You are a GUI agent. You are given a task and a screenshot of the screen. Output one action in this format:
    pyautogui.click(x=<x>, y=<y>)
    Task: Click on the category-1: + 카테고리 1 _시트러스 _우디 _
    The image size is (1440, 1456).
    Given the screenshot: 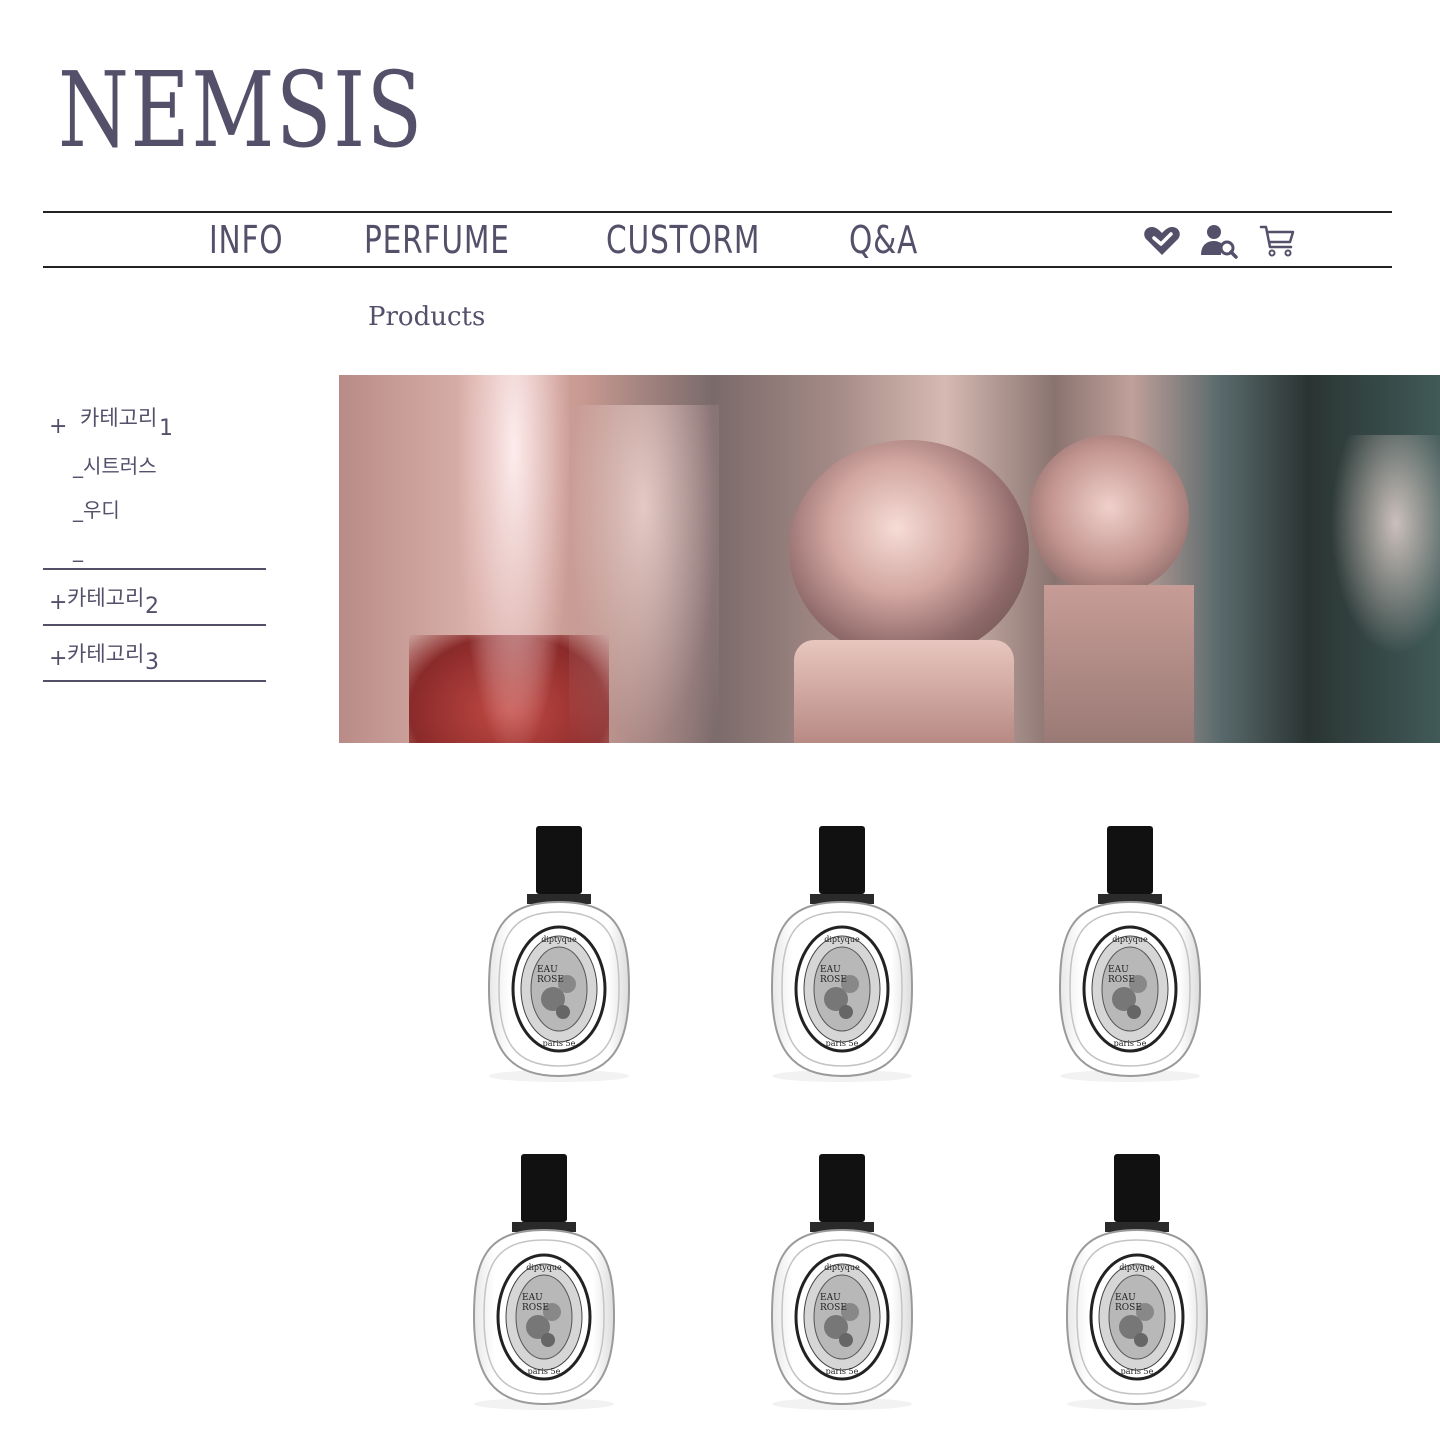 What is the action you would take?
    pyautogui.click(x=154, y=482)
    